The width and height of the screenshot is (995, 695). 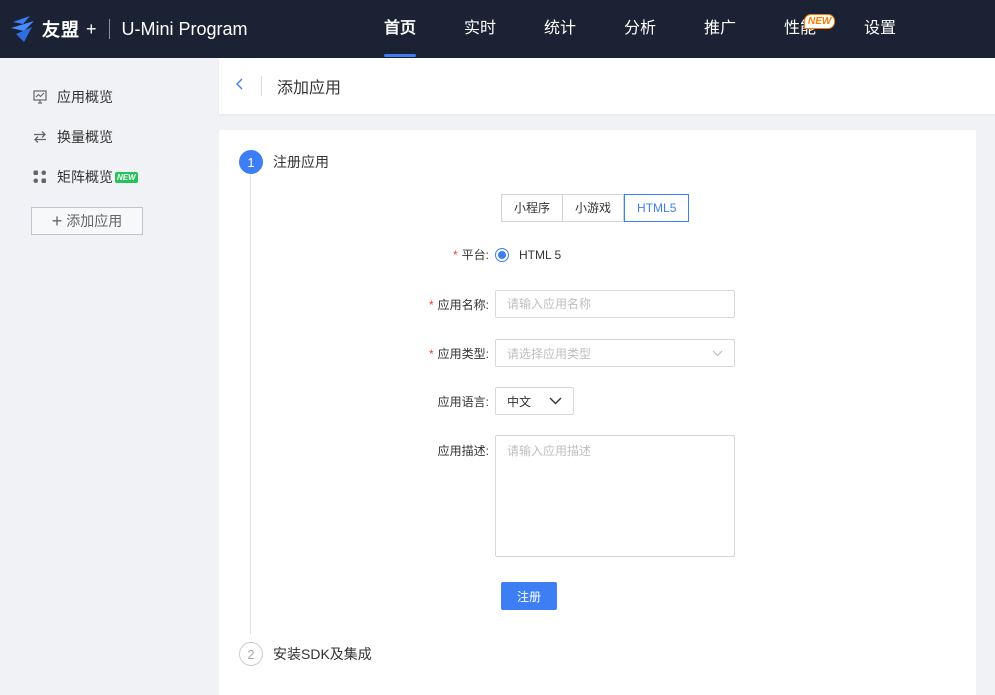 What do you see at coordinates (40, 137) in the screenshot?
I see `swap-arrows-icon` at bounding box center [40, 137].